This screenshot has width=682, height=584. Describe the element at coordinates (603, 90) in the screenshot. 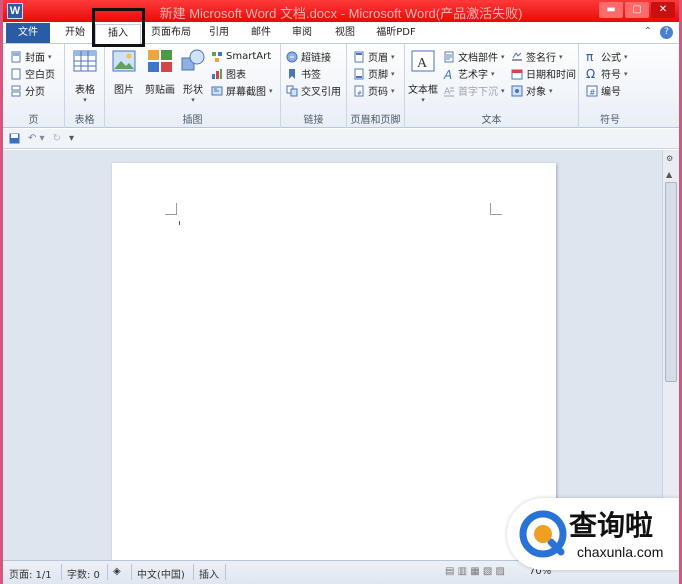

I see `number-button: # 编号` at that location.